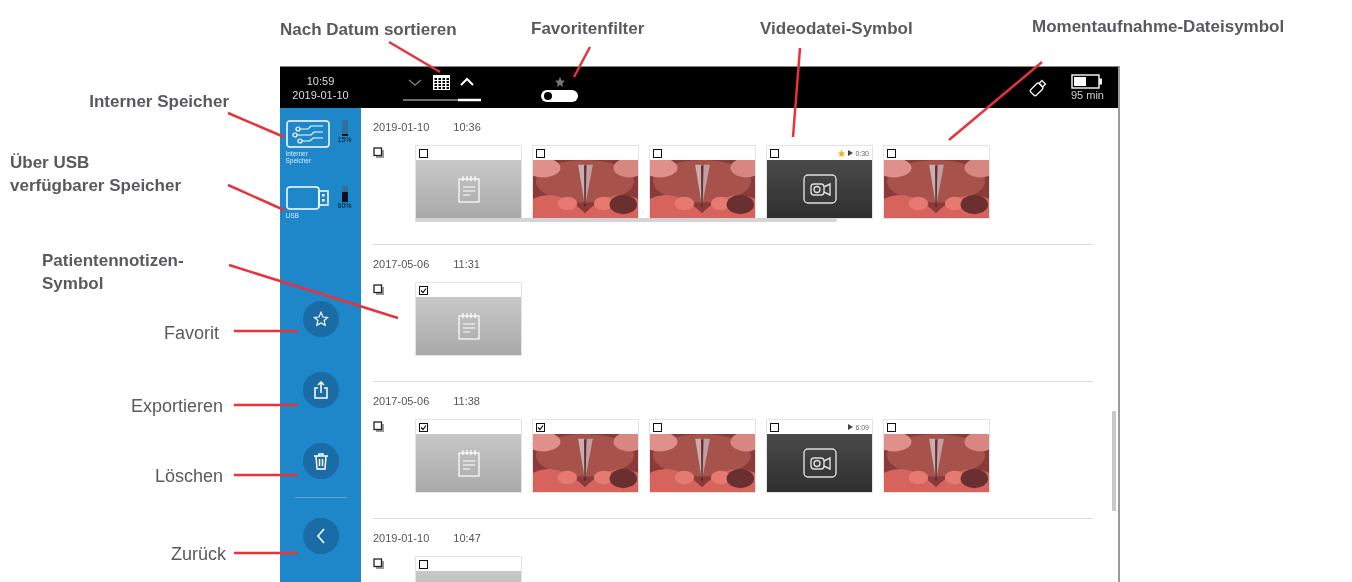 Image resolution: width=1352 pixels, height=582 pixels. I want to click on export-button, so click(320, 390).